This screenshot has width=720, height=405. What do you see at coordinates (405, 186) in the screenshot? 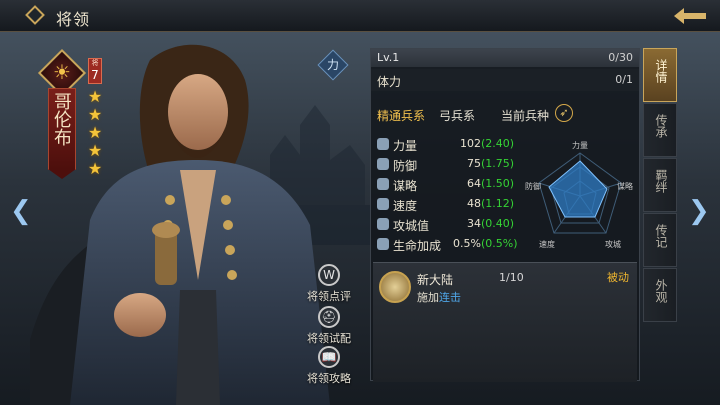
I see `stat-name: 谋略` at bounding box center [405, 186].